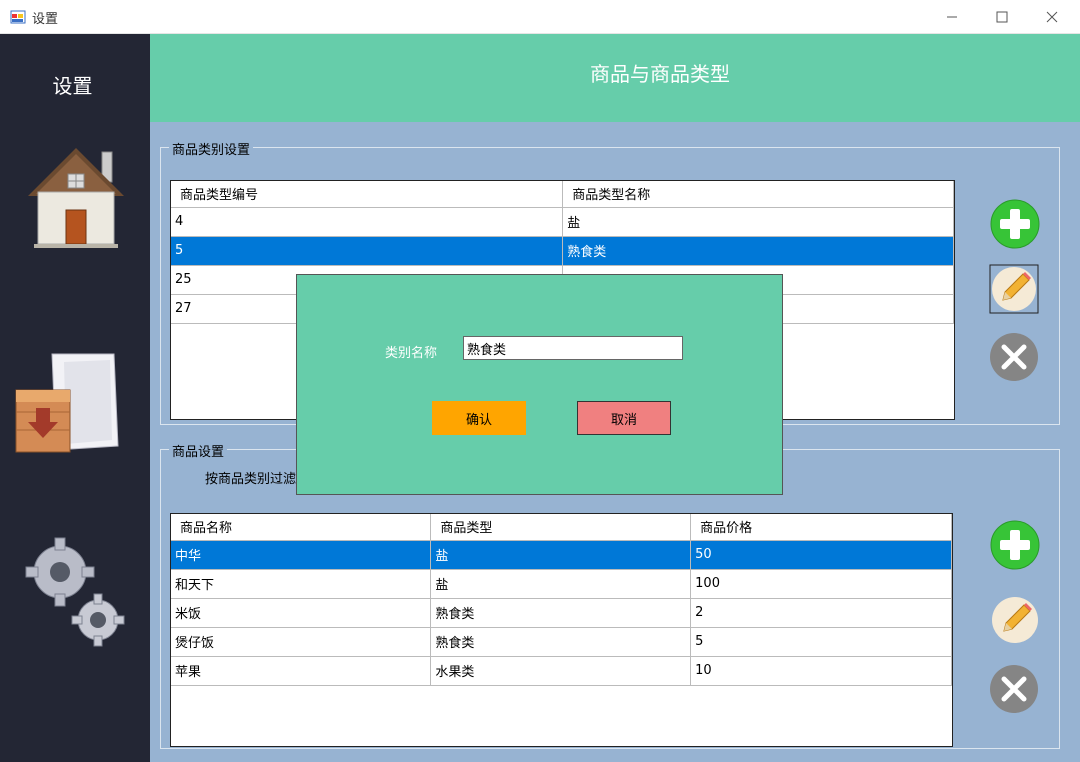 Image resolution: width=1080 pixels, height=762 pixels. Describe the element at coordinates (367, 222) in the screenshot. I see `cell-category-id: 4` at that location.